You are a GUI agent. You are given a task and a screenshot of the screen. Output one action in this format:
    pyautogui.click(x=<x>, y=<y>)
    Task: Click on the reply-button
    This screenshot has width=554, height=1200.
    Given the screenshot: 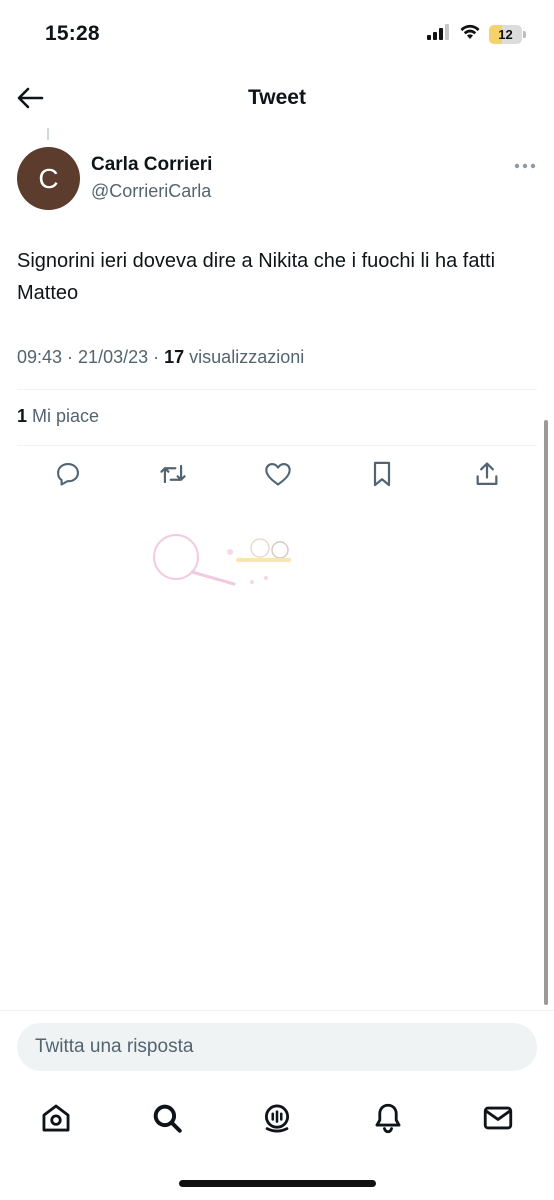 What is the action you would take?
    pyautogui.click(x=68, y=476)
    